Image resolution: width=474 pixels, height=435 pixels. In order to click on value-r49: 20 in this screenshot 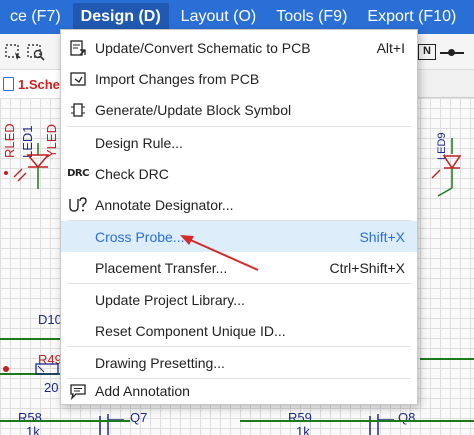, I will do `click(51, 387)`.